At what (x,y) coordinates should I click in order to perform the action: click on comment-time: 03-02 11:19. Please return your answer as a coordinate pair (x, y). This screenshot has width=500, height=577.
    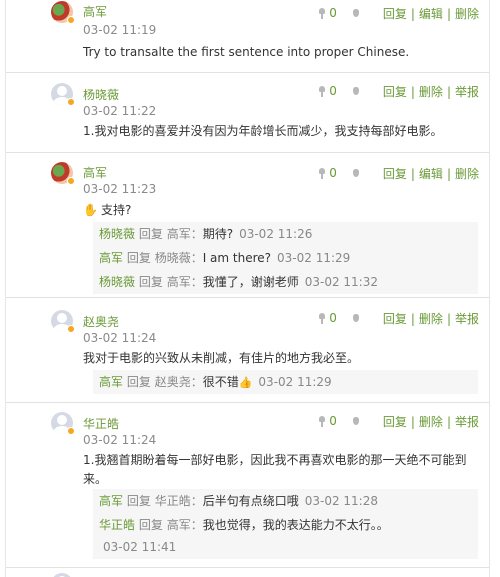
    Looking at the image, I should click on (120, 30).